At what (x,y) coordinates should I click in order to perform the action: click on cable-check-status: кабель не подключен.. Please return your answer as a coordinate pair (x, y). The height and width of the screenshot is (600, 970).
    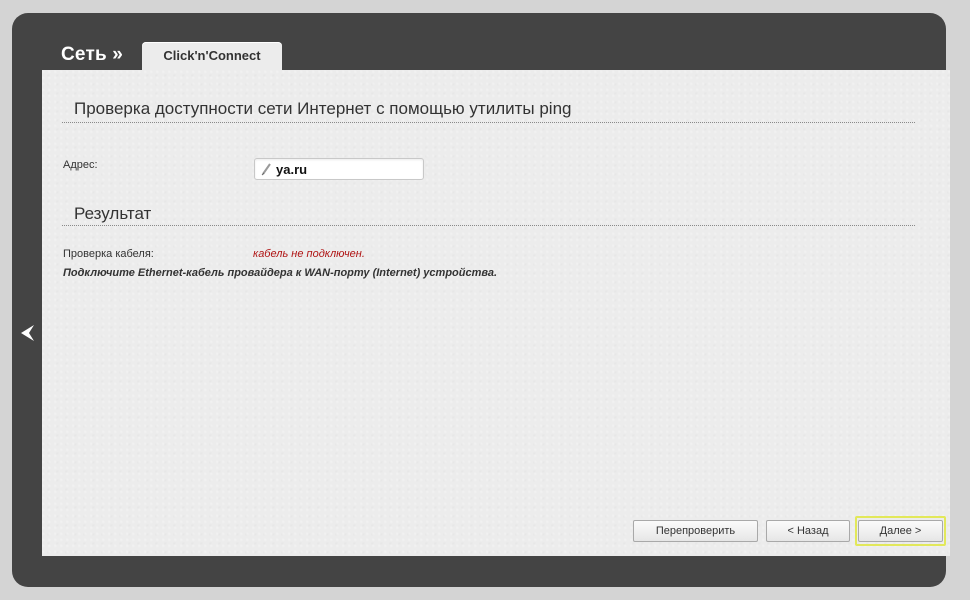
    Looking at the image, I should click on (309, 254).